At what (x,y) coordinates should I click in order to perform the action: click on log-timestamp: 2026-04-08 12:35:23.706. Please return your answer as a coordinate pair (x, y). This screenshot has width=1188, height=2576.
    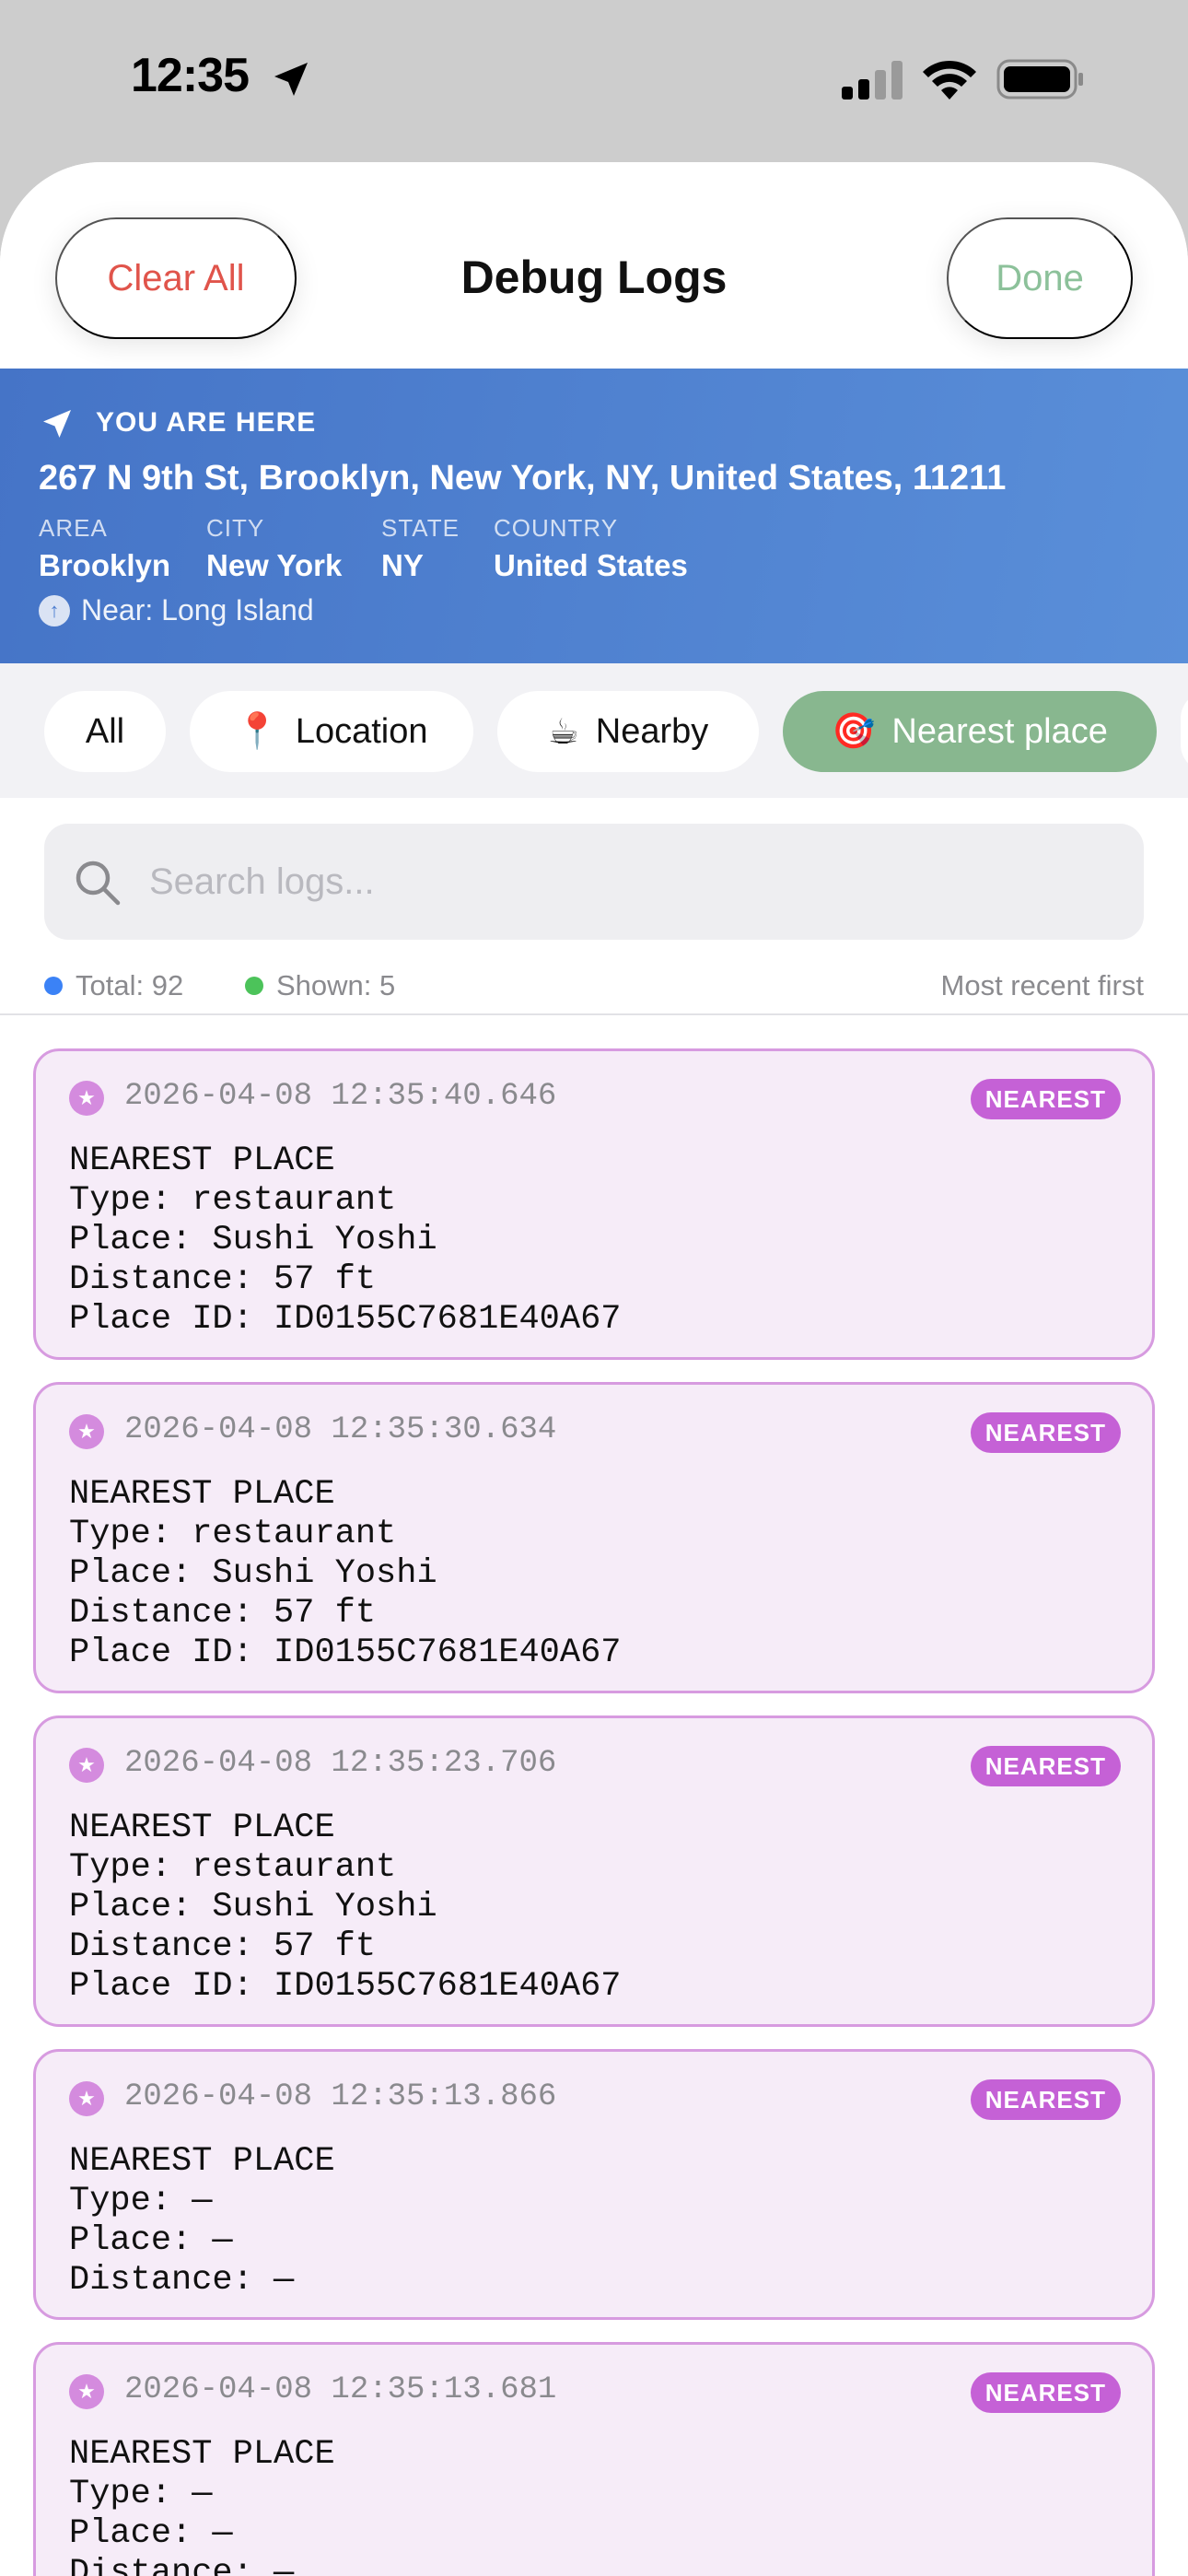
    Looking at the image, I should click on (340, 1763).